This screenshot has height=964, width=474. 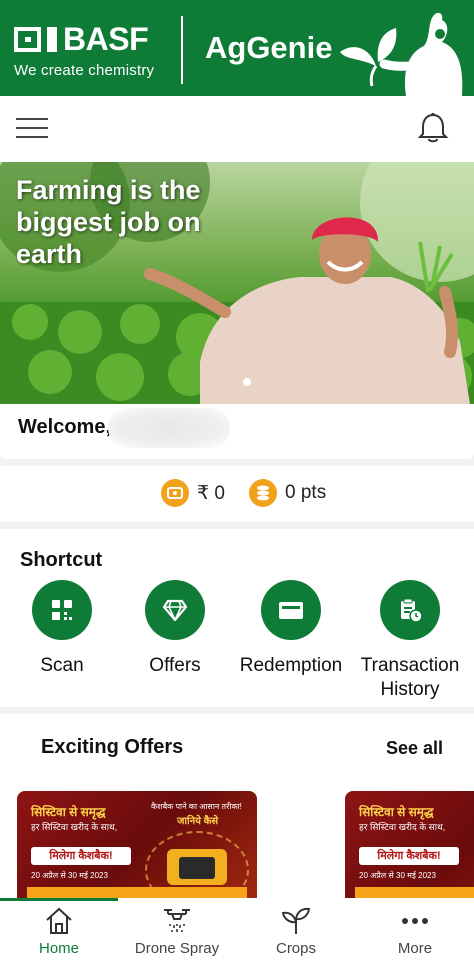 What do you see at coordinates (62, 610) in the screenshot?
I see `qr-scan-icon` at bounding box center [62, 610].